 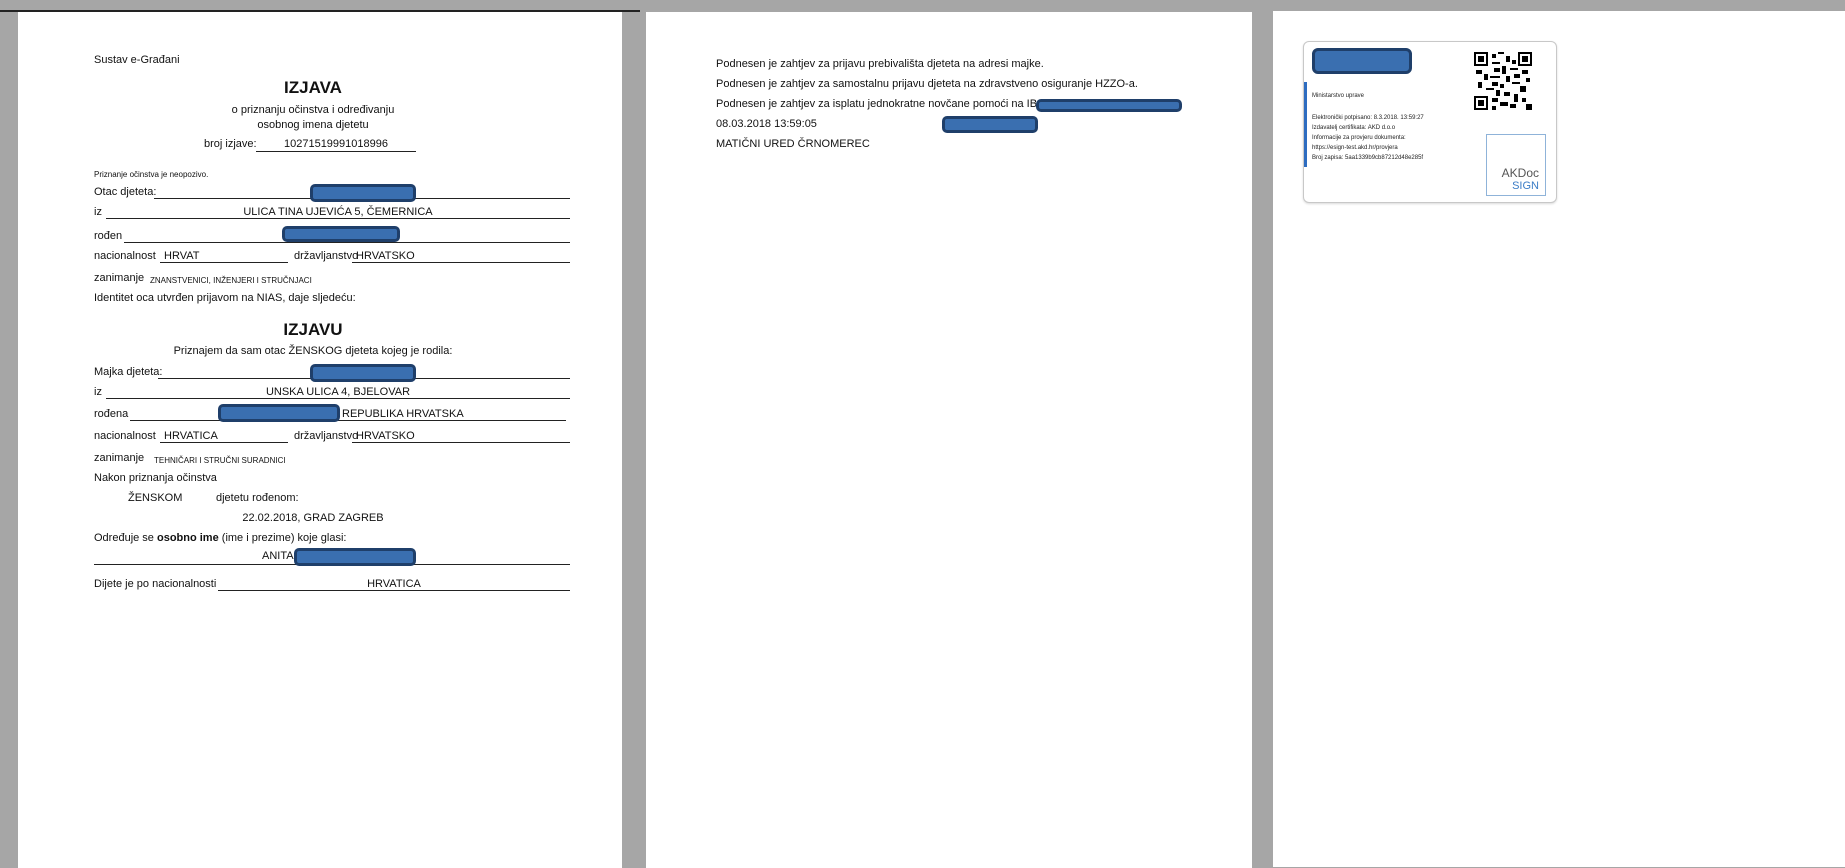 What do you see at coordinates (1362, 61) in the screenshot?
I see `redaction-signer` at bounding box center [1362, 61].